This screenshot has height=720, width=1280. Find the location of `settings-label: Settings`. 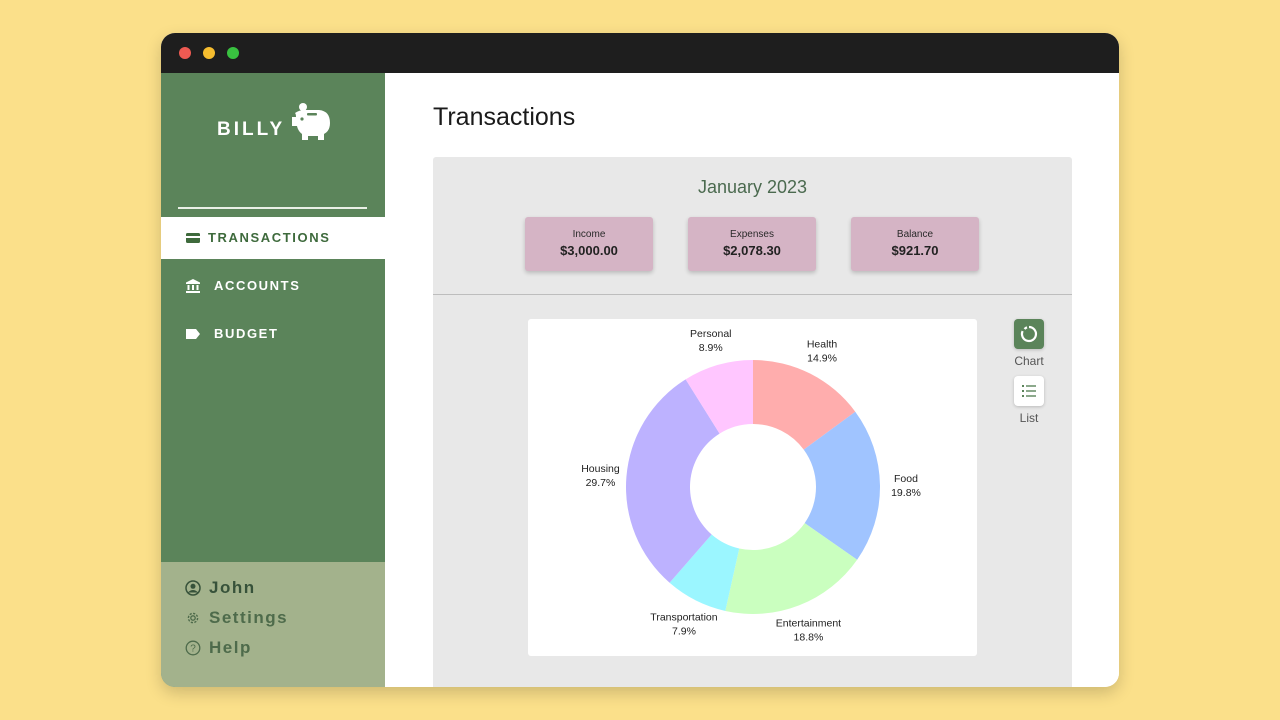

settings-label: Settings is located at coordinates (249, 617).